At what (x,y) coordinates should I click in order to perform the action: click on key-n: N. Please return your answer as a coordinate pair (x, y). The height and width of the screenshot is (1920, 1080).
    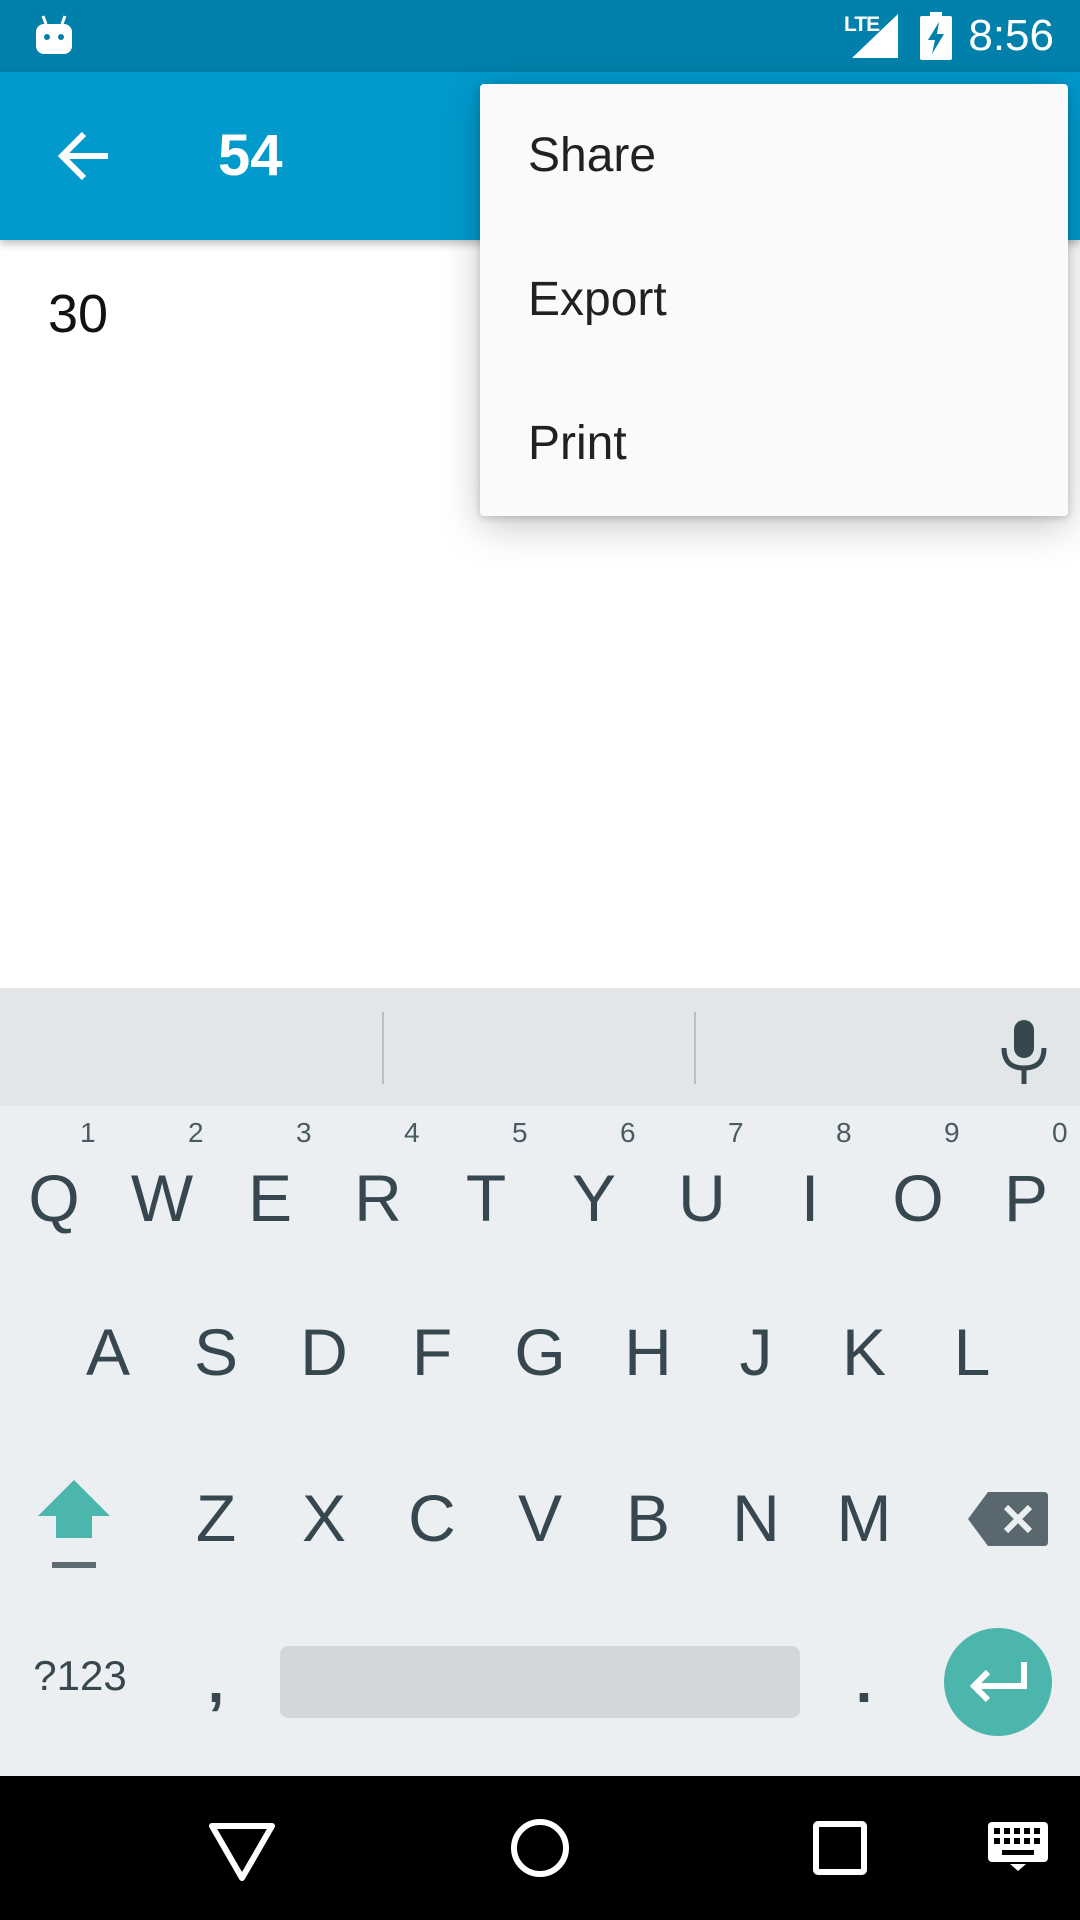
    Looking at the image, I should click on (756, 1535).